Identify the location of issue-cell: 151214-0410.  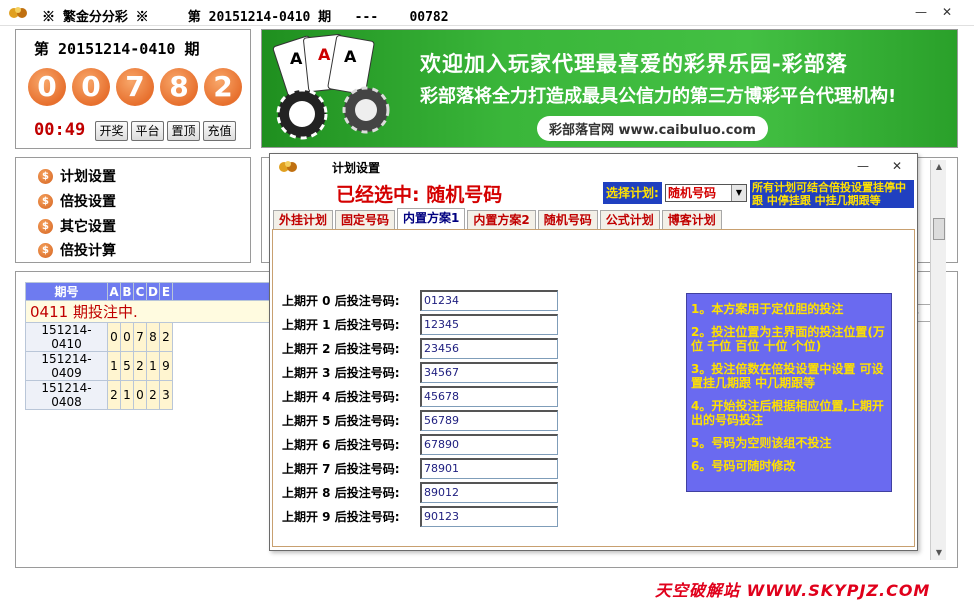
(66, 337).